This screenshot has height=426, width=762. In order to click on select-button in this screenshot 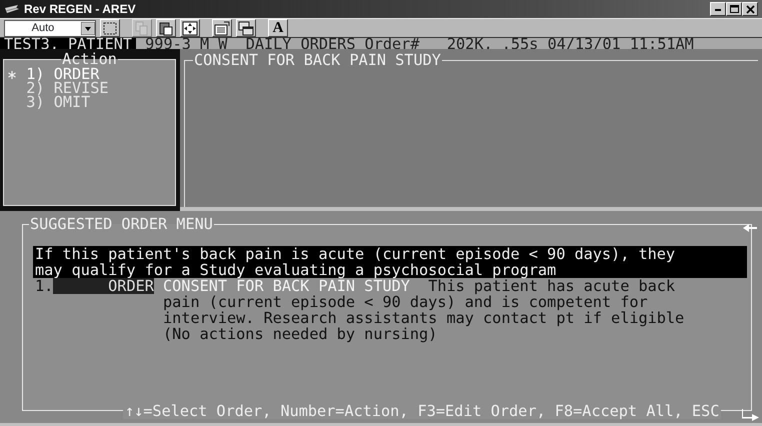, I will do `click(110, 28)`.